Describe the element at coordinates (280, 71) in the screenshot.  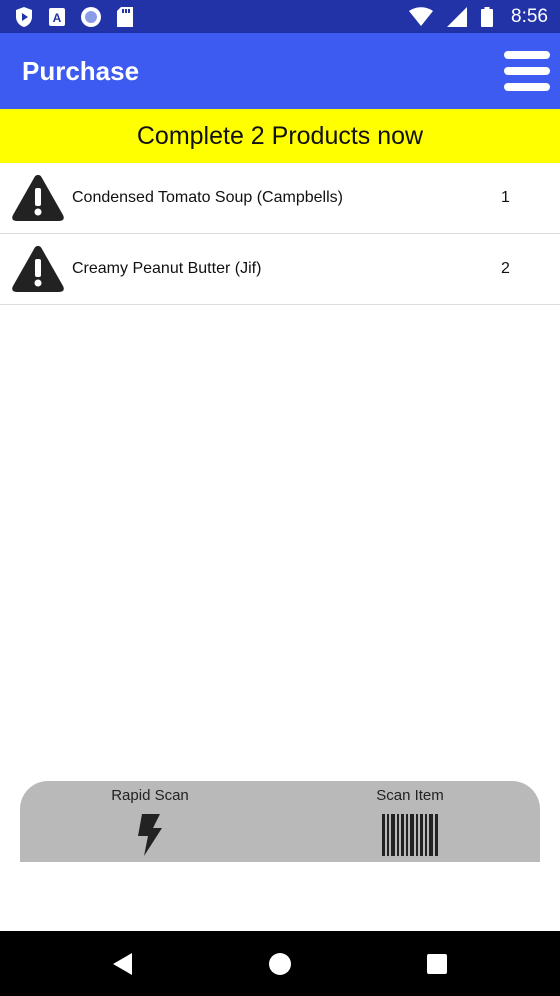
I see `app-bar: Purchase` at that location.